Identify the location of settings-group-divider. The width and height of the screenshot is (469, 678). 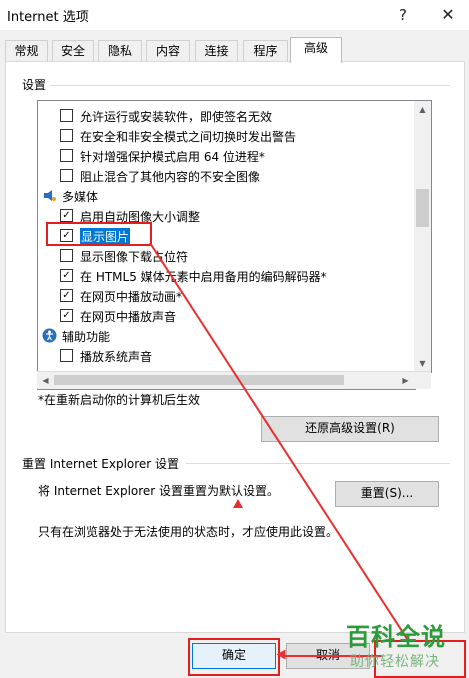
(250, 85).